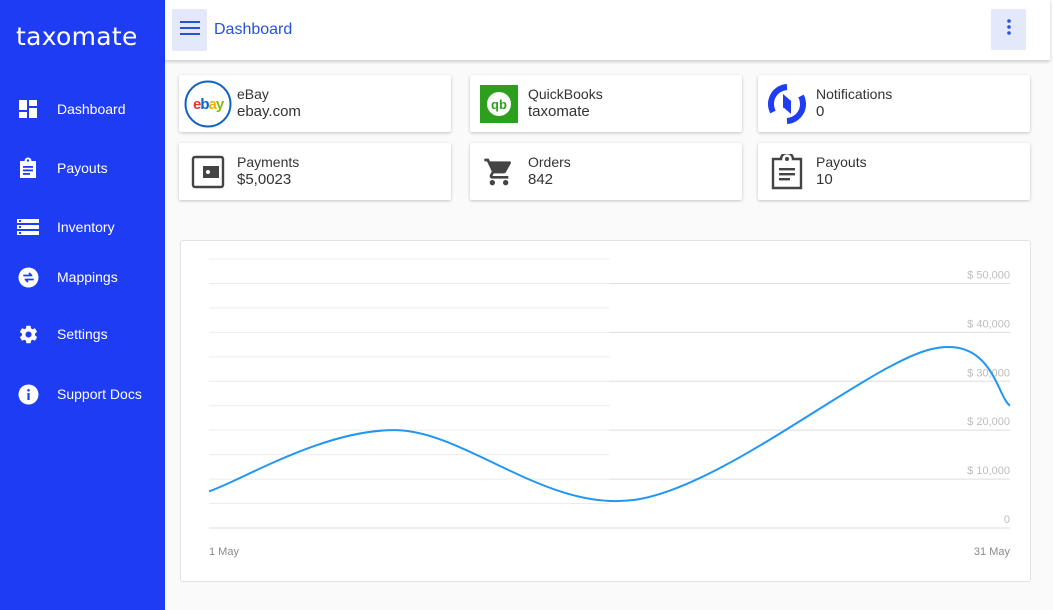  I want to click on sync-icon, so click(787, 104).